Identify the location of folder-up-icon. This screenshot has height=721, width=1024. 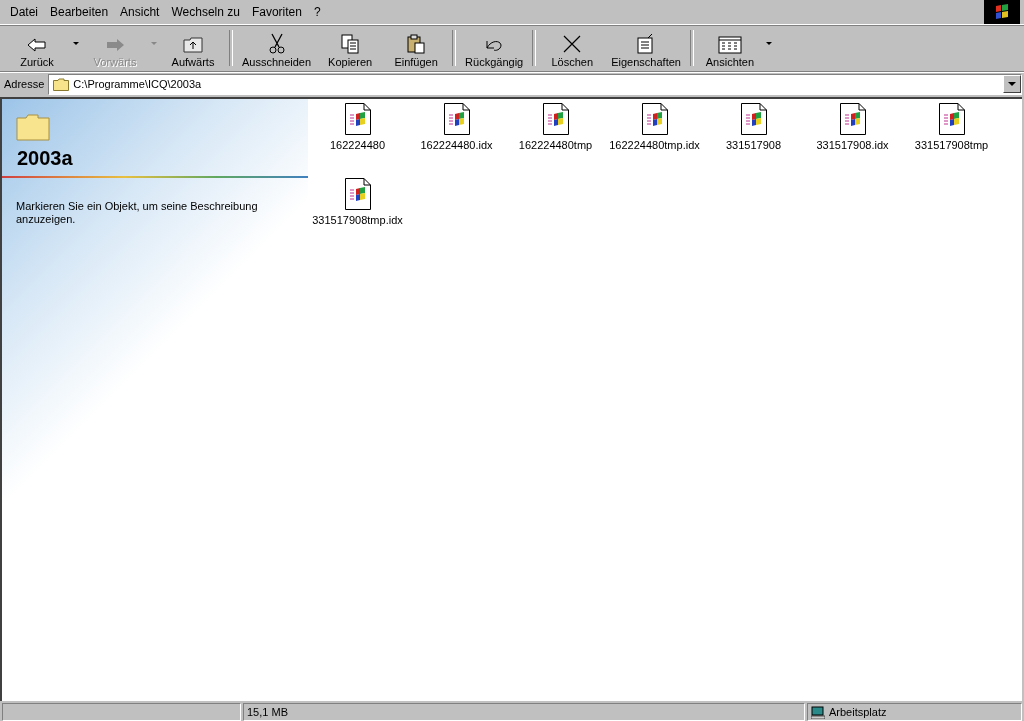
(193, 45).